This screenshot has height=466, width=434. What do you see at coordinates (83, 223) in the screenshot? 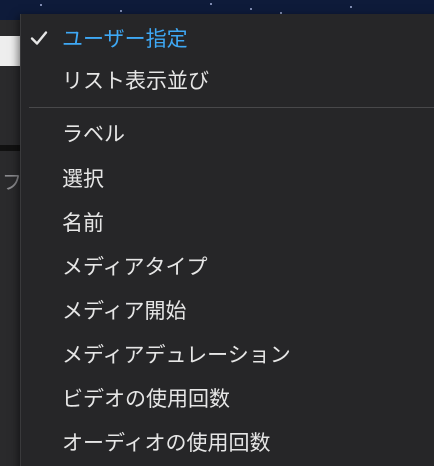
I see `menu-item-label: 名前` at bounding box center [83, 223].